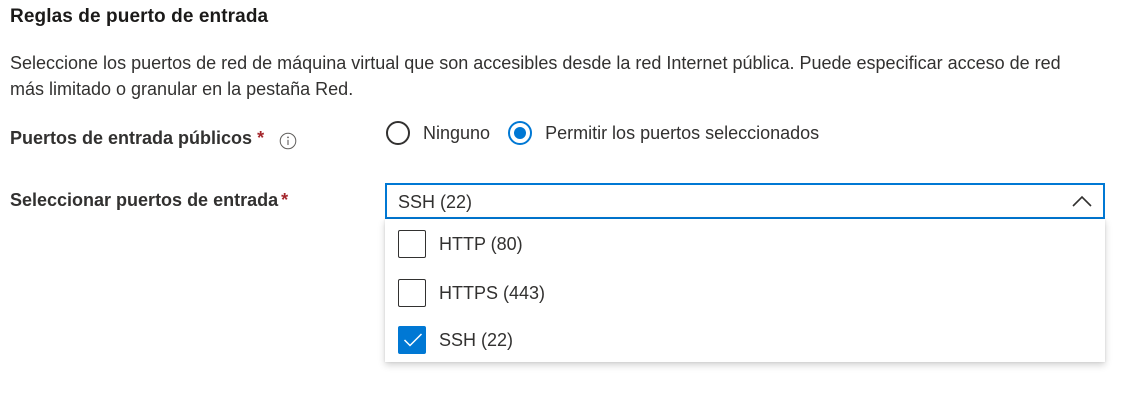 This screenshot has height=400, width=1126. I want to click on checkmark-icon, so click(413, 340).